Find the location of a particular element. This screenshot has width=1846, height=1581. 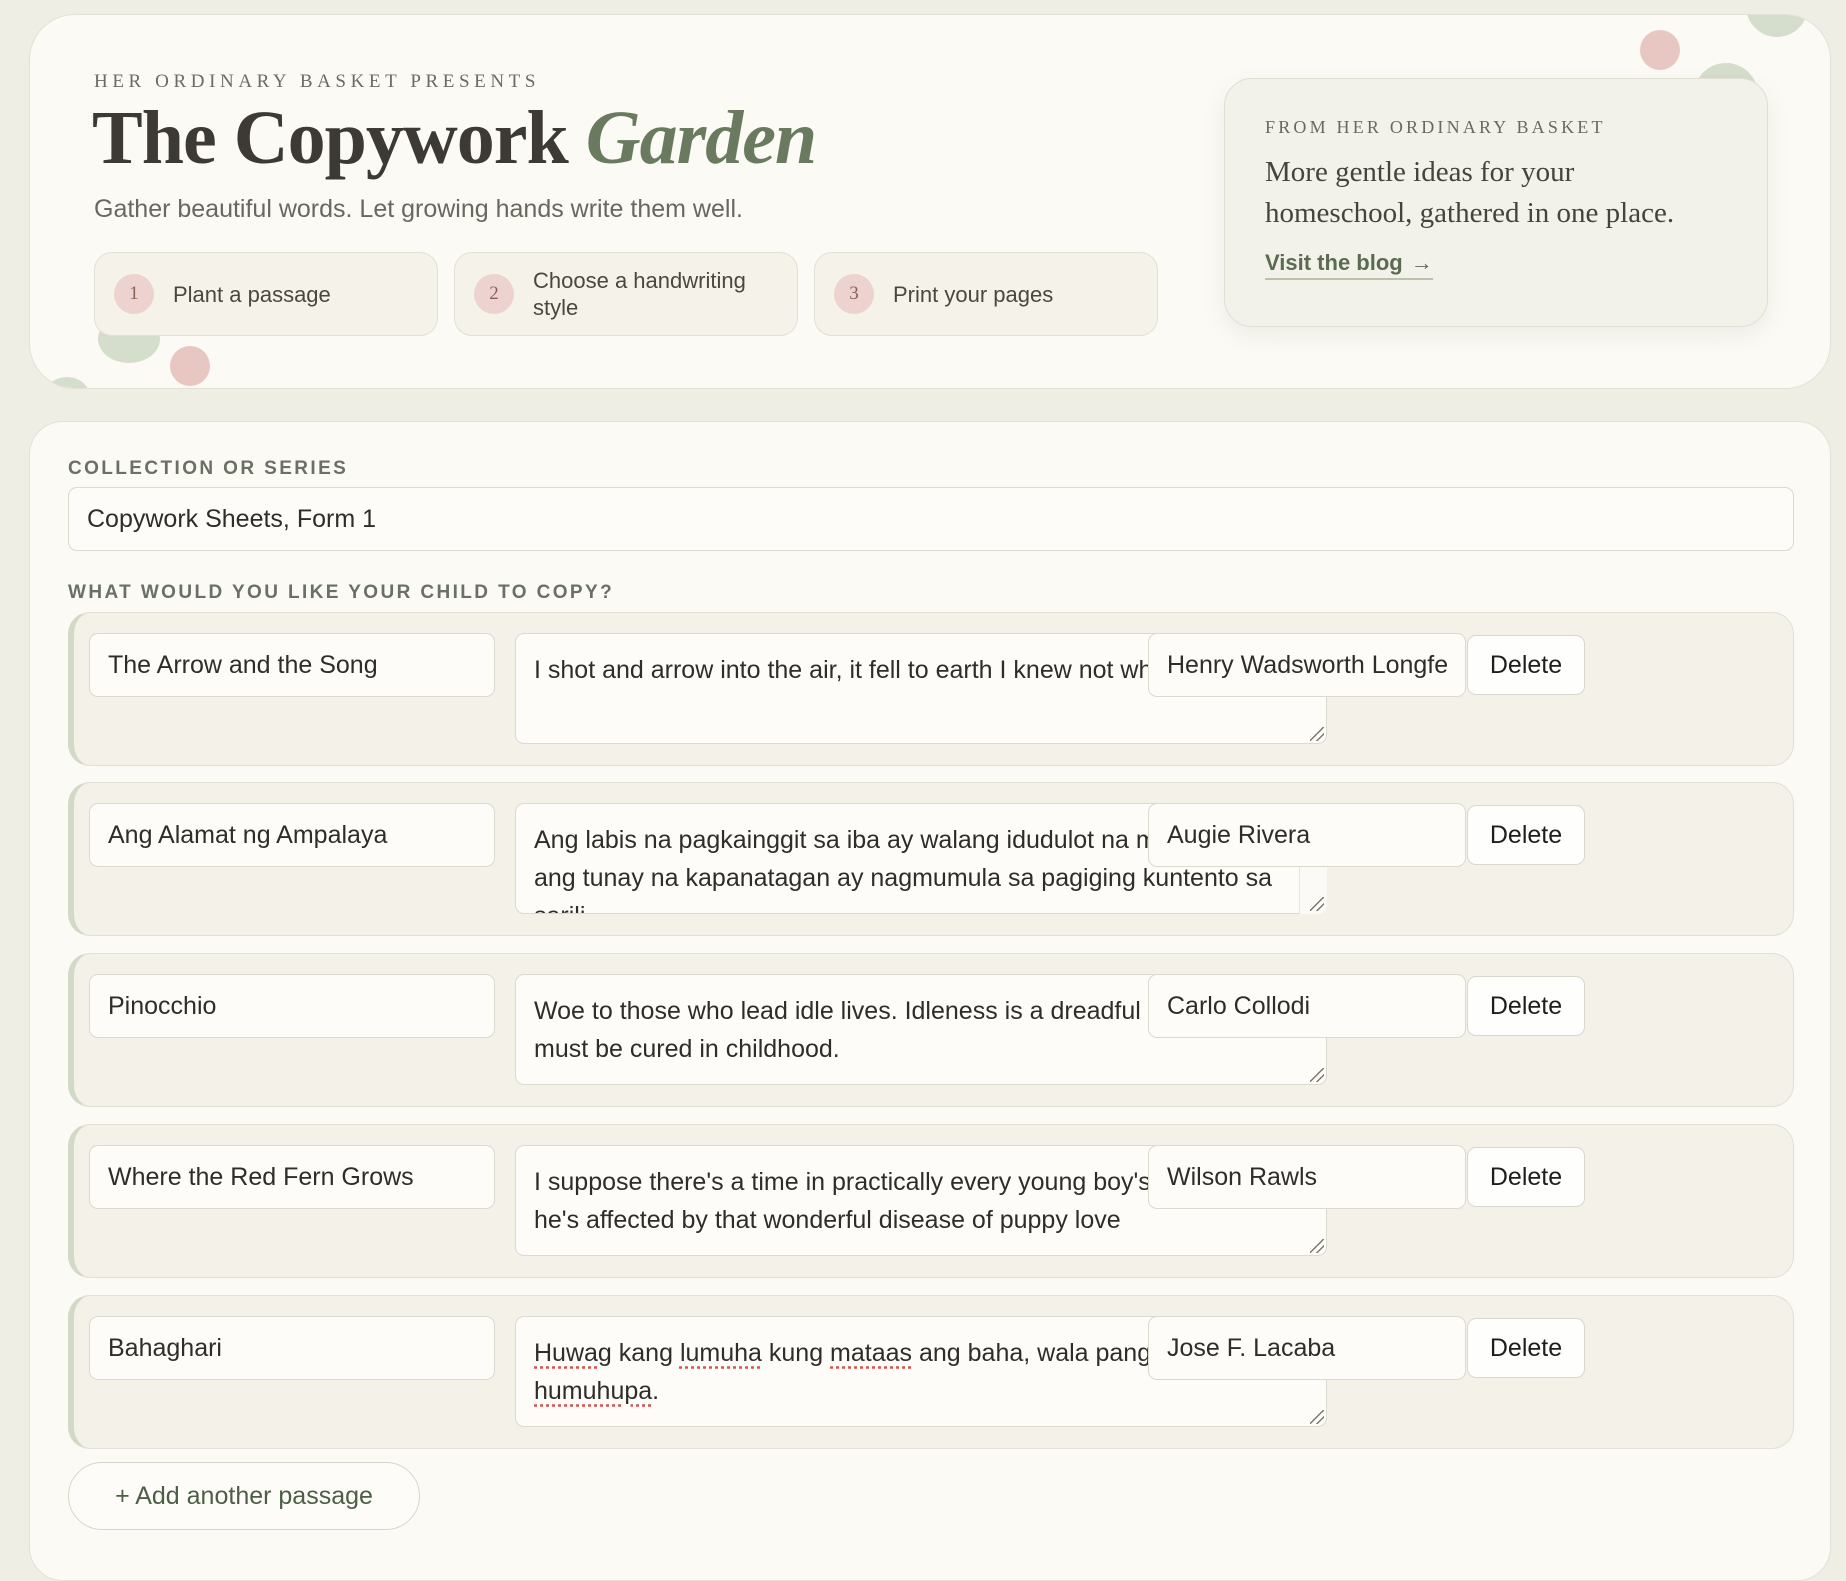

misspelled-word: Huwag is located at coordinates (573, 1353).